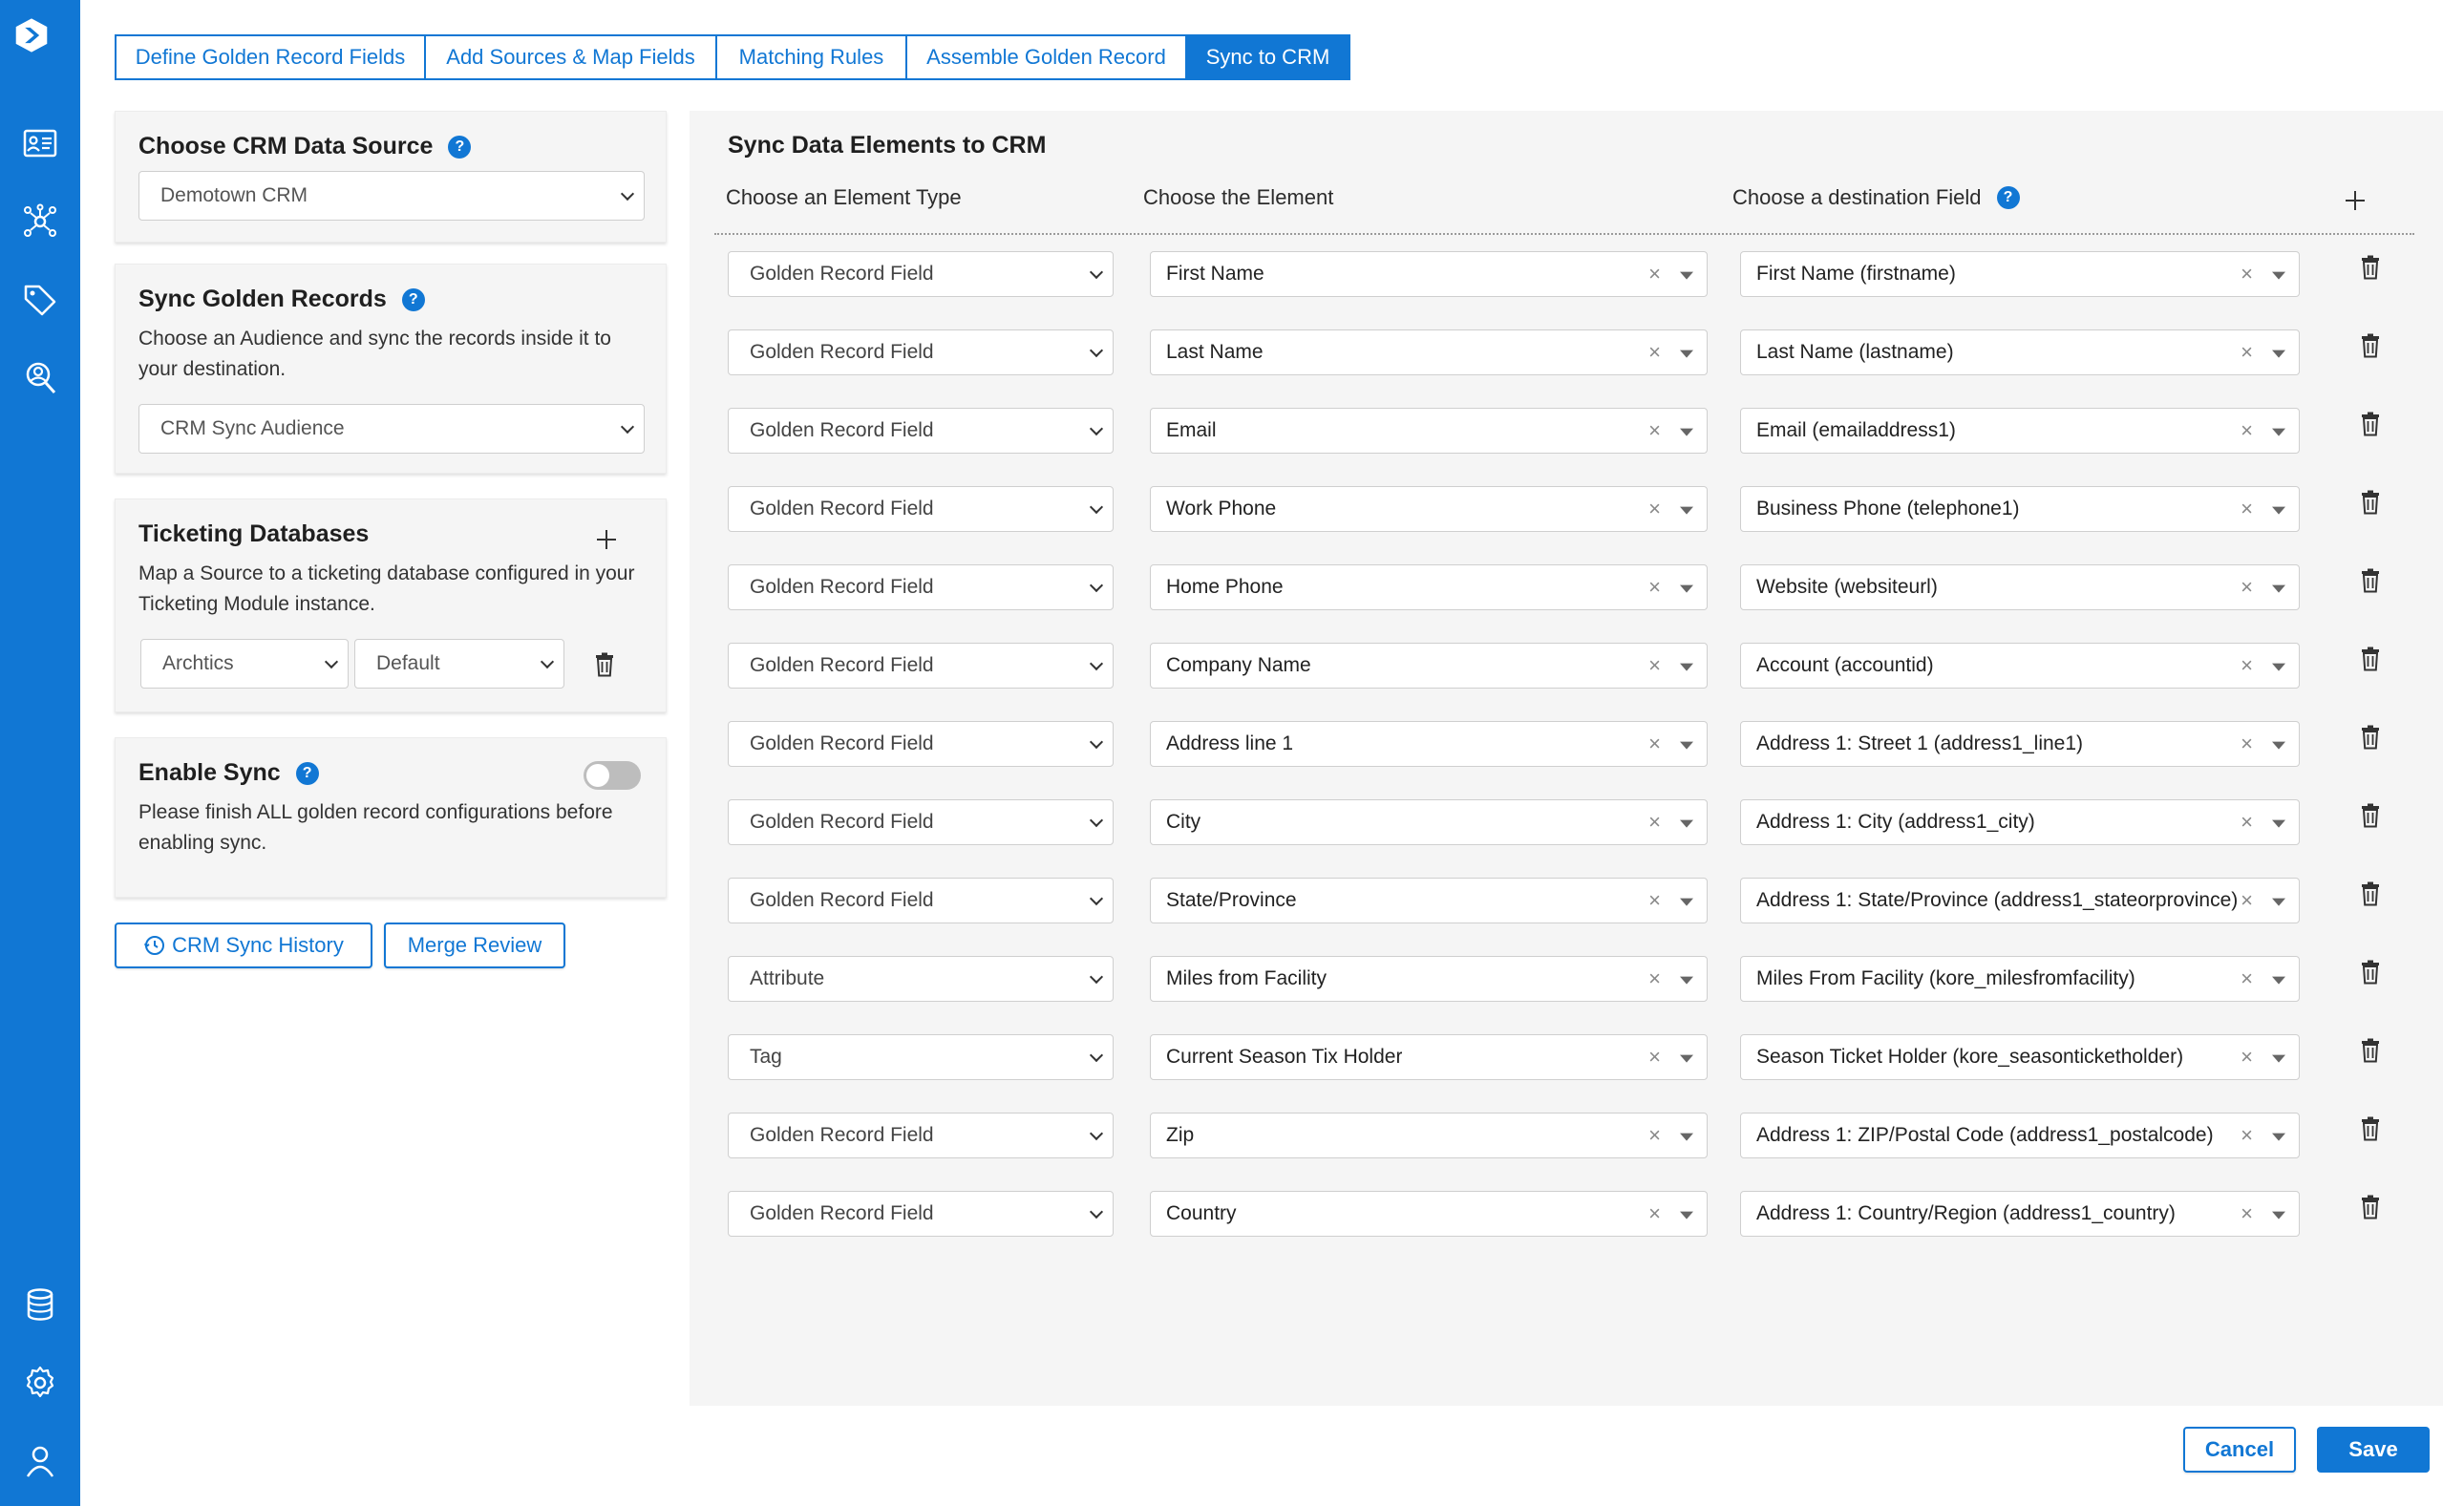 This screenshot has width=2464, height=1506. What do you see at coordinates (2355, 200) in the screenshot?
I see `add-sync-row-icon` at bounding box center [2355, 200].